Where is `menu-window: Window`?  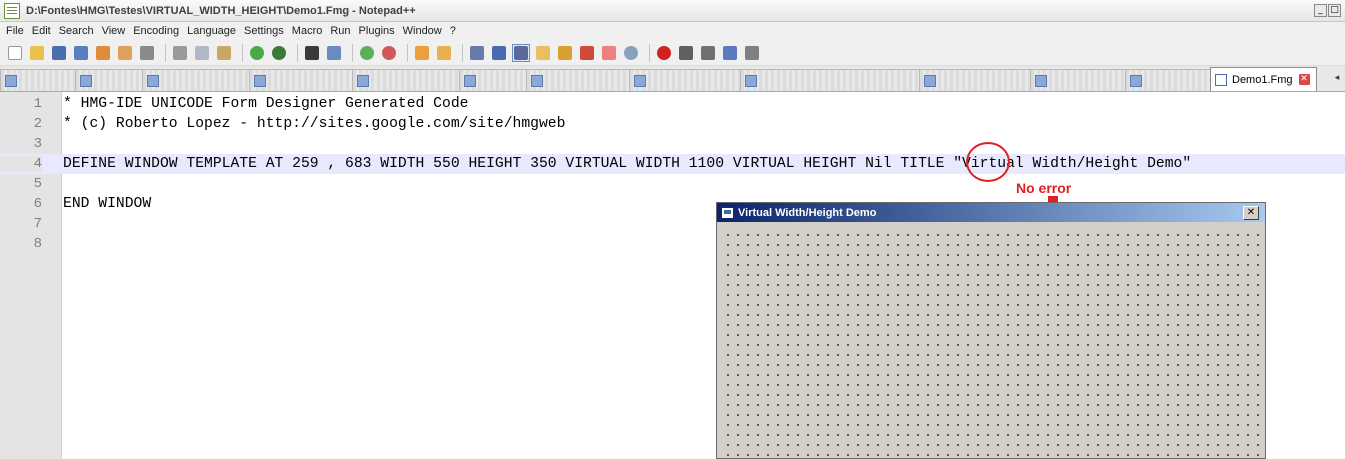
menu-window: Window is located at coordinates (422, 31).